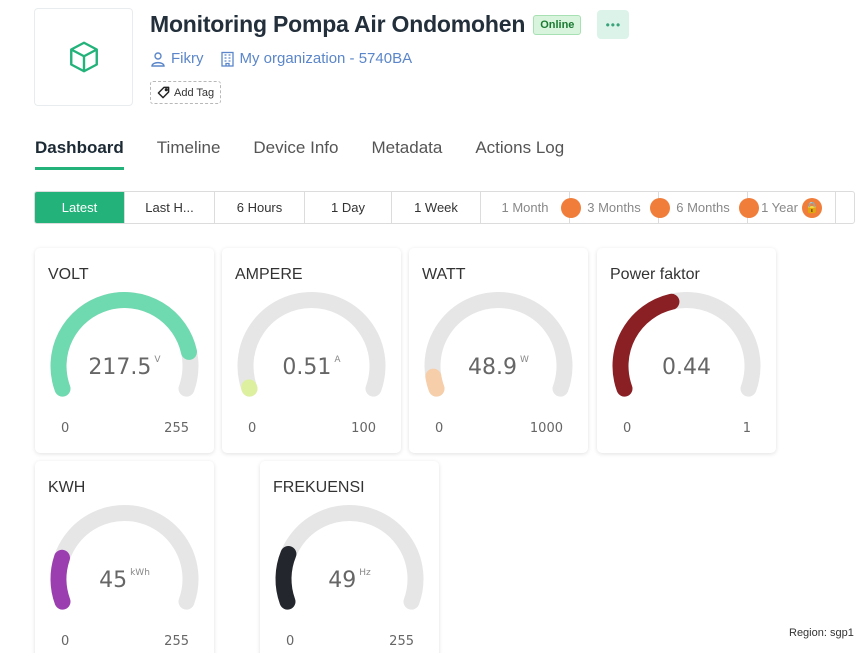  I want to click on lock-icon: 🔒, so click(811, 207).